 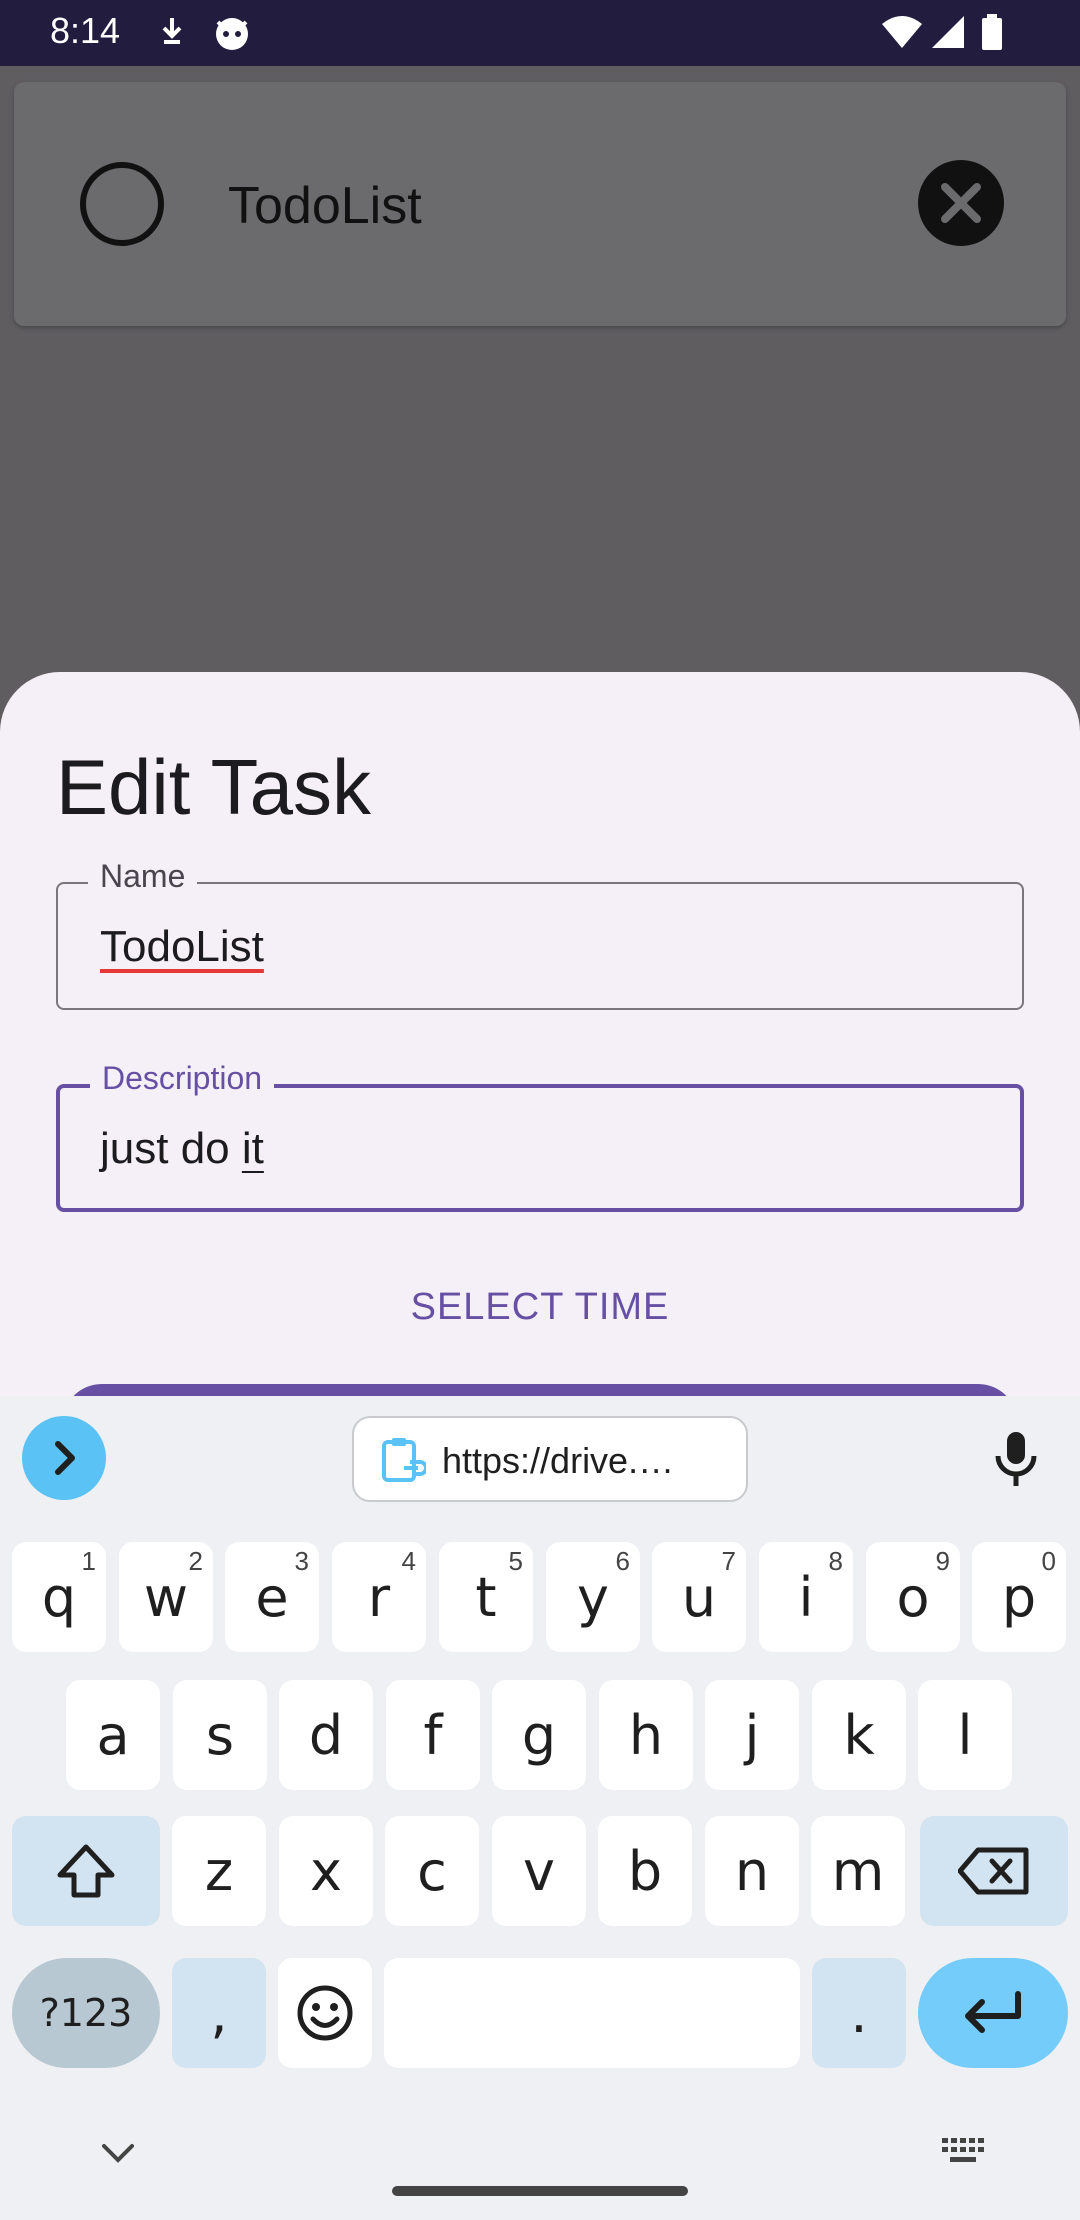 I want to click on key-f: f, so click(x=433, y=1735).